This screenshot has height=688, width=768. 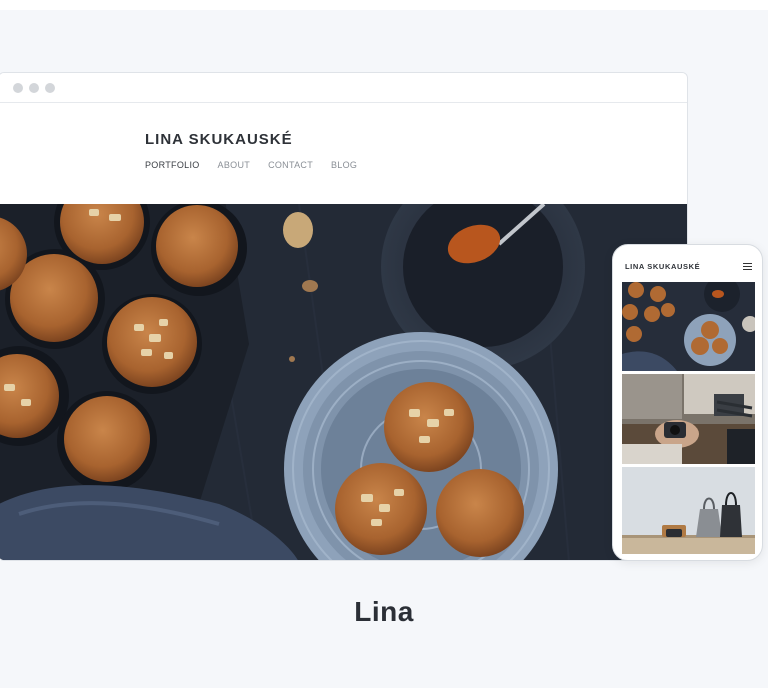 What do you see at coordinates (384, 611) in the screenshot?
I see `template-name: Lina` at bounding box center [384, 611].